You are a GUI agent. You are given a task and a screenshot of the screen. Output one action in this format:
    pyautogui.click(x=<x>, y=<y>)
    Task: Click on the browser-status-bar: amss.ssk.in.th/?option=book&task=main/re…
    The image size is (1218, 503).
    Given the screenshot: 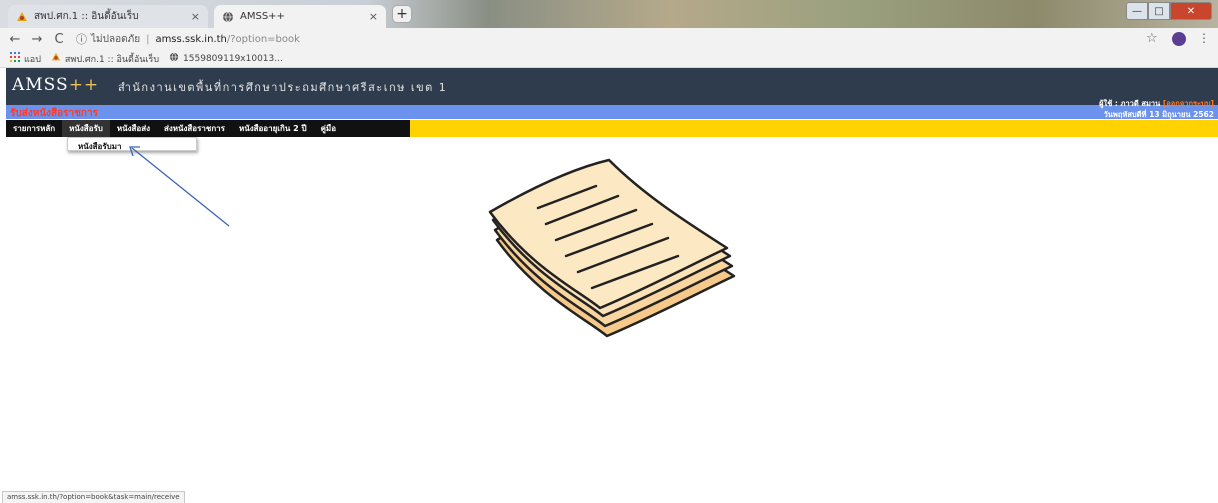 What is the action you would take?
    pyautogui.click(x=93, y=497)
    